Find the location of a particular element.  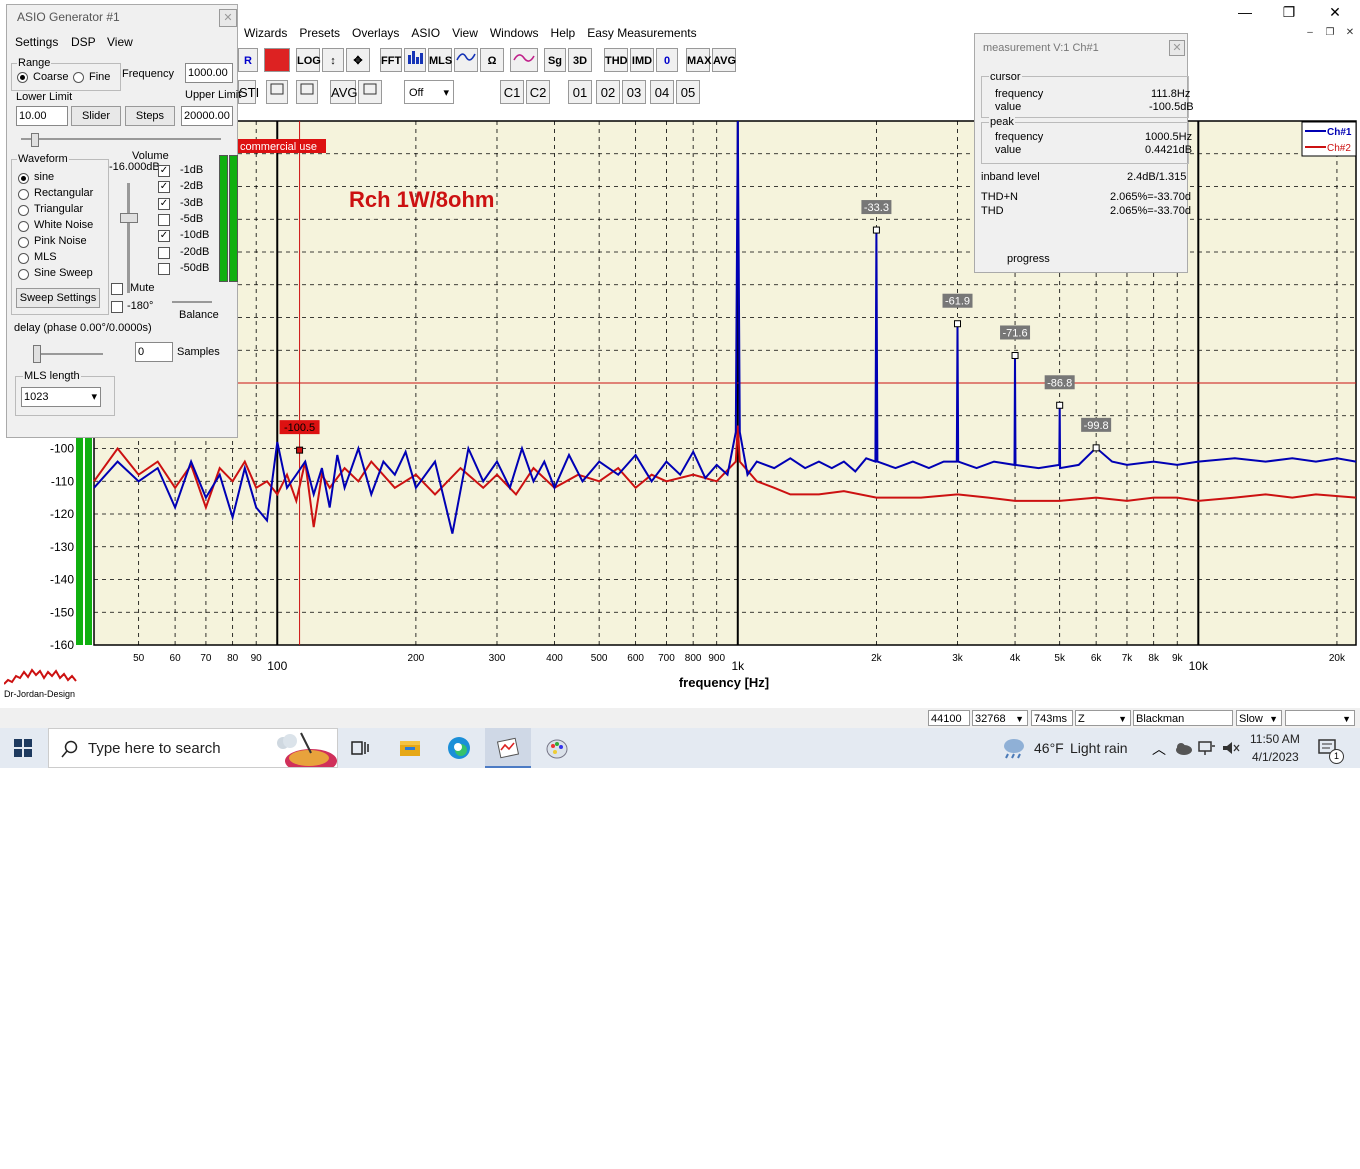

toolbar2-button-c1: C1 is located at coordinates (512, 92).